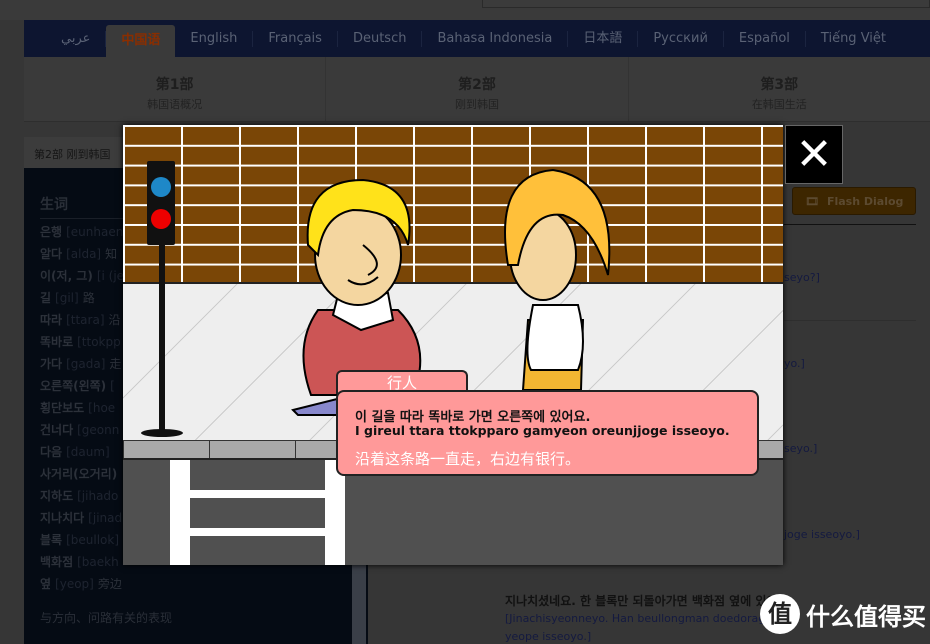  What do you see at coordinates (765, 38) in the screenshot?
I see `lang-spanish: Español` at bounding box center [765, 38].